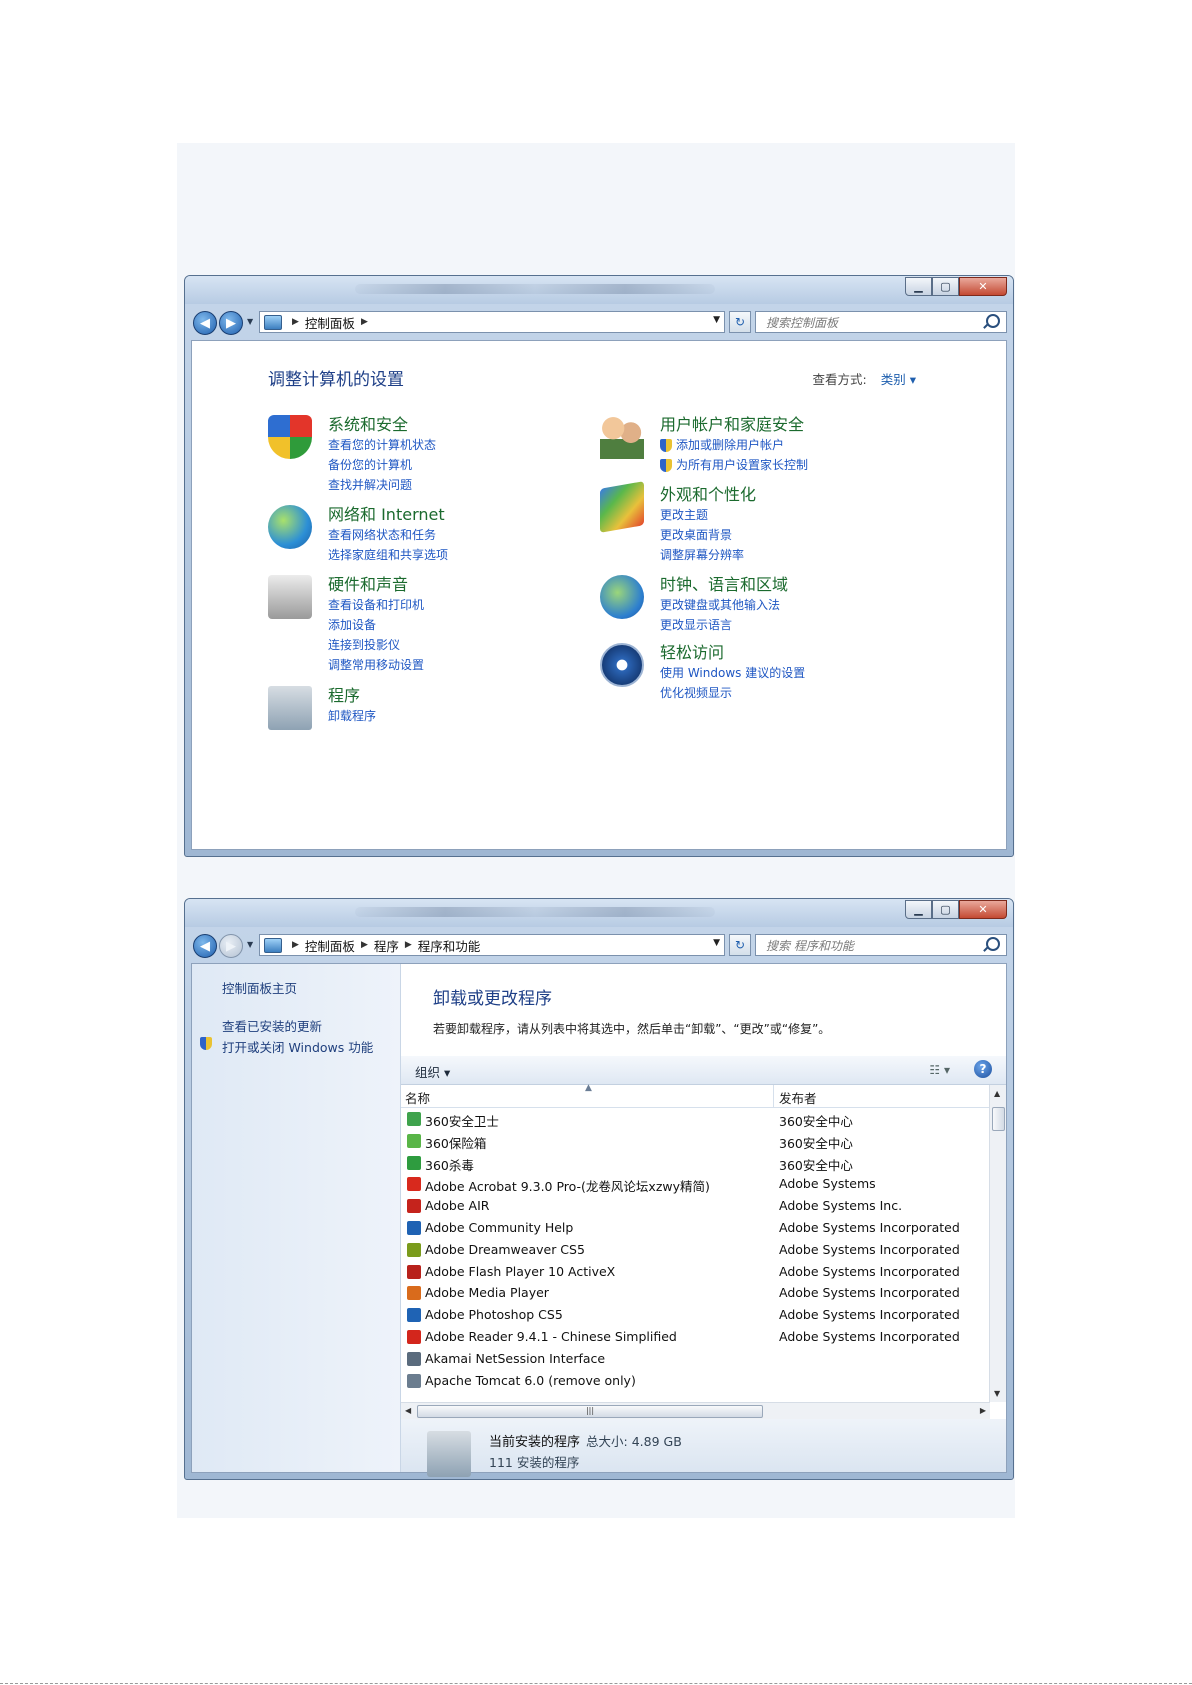 The width and height of the screenshot is (1192, 1685). What do you see at coordinates (388, 535) in the screenshot?
I see `link-network-status: 查看网络状态和任务` at bounding box center [388, 535].